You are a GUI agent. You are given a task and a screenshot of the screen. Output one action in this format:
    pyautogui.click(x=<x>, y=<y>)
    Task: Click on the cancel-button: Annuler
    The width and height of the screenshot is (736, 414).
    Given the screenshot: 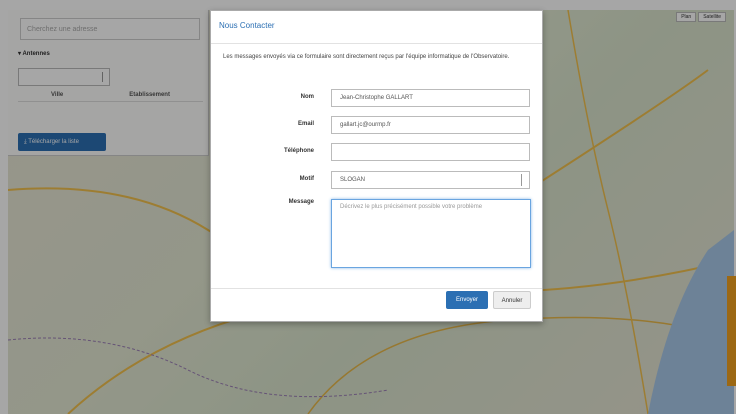 What is the action you would take?
    pyautogui.click(x=512, y=300)
    